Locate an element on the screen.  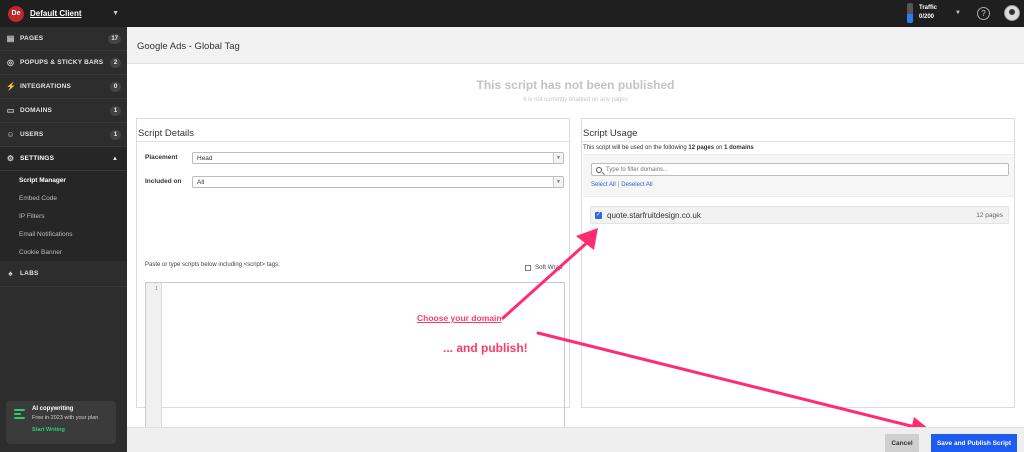
placement-value: Head is located at coordinates (205, 158).